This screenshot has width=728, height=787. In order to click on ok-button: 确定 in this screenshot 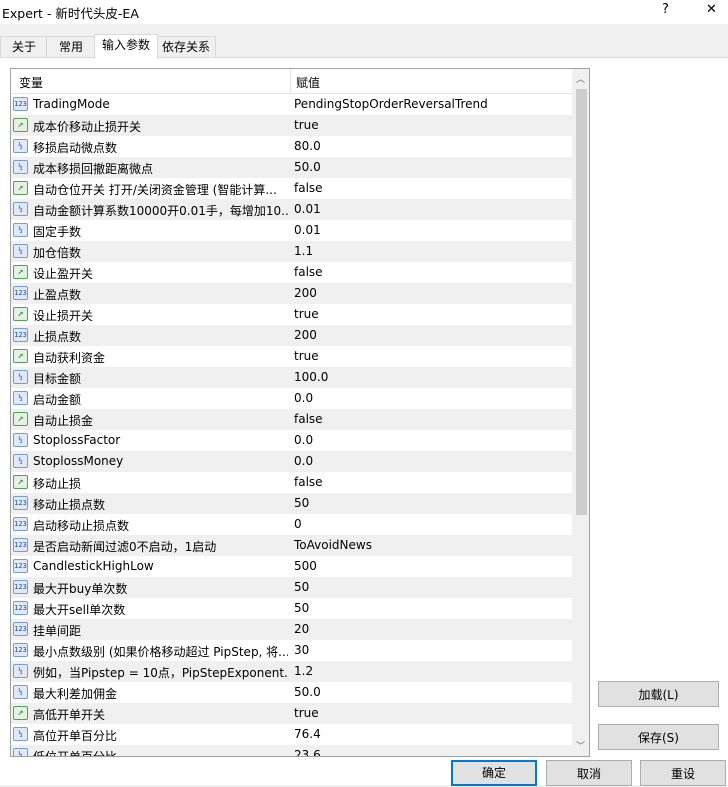, I will do `click(494, 773)`.